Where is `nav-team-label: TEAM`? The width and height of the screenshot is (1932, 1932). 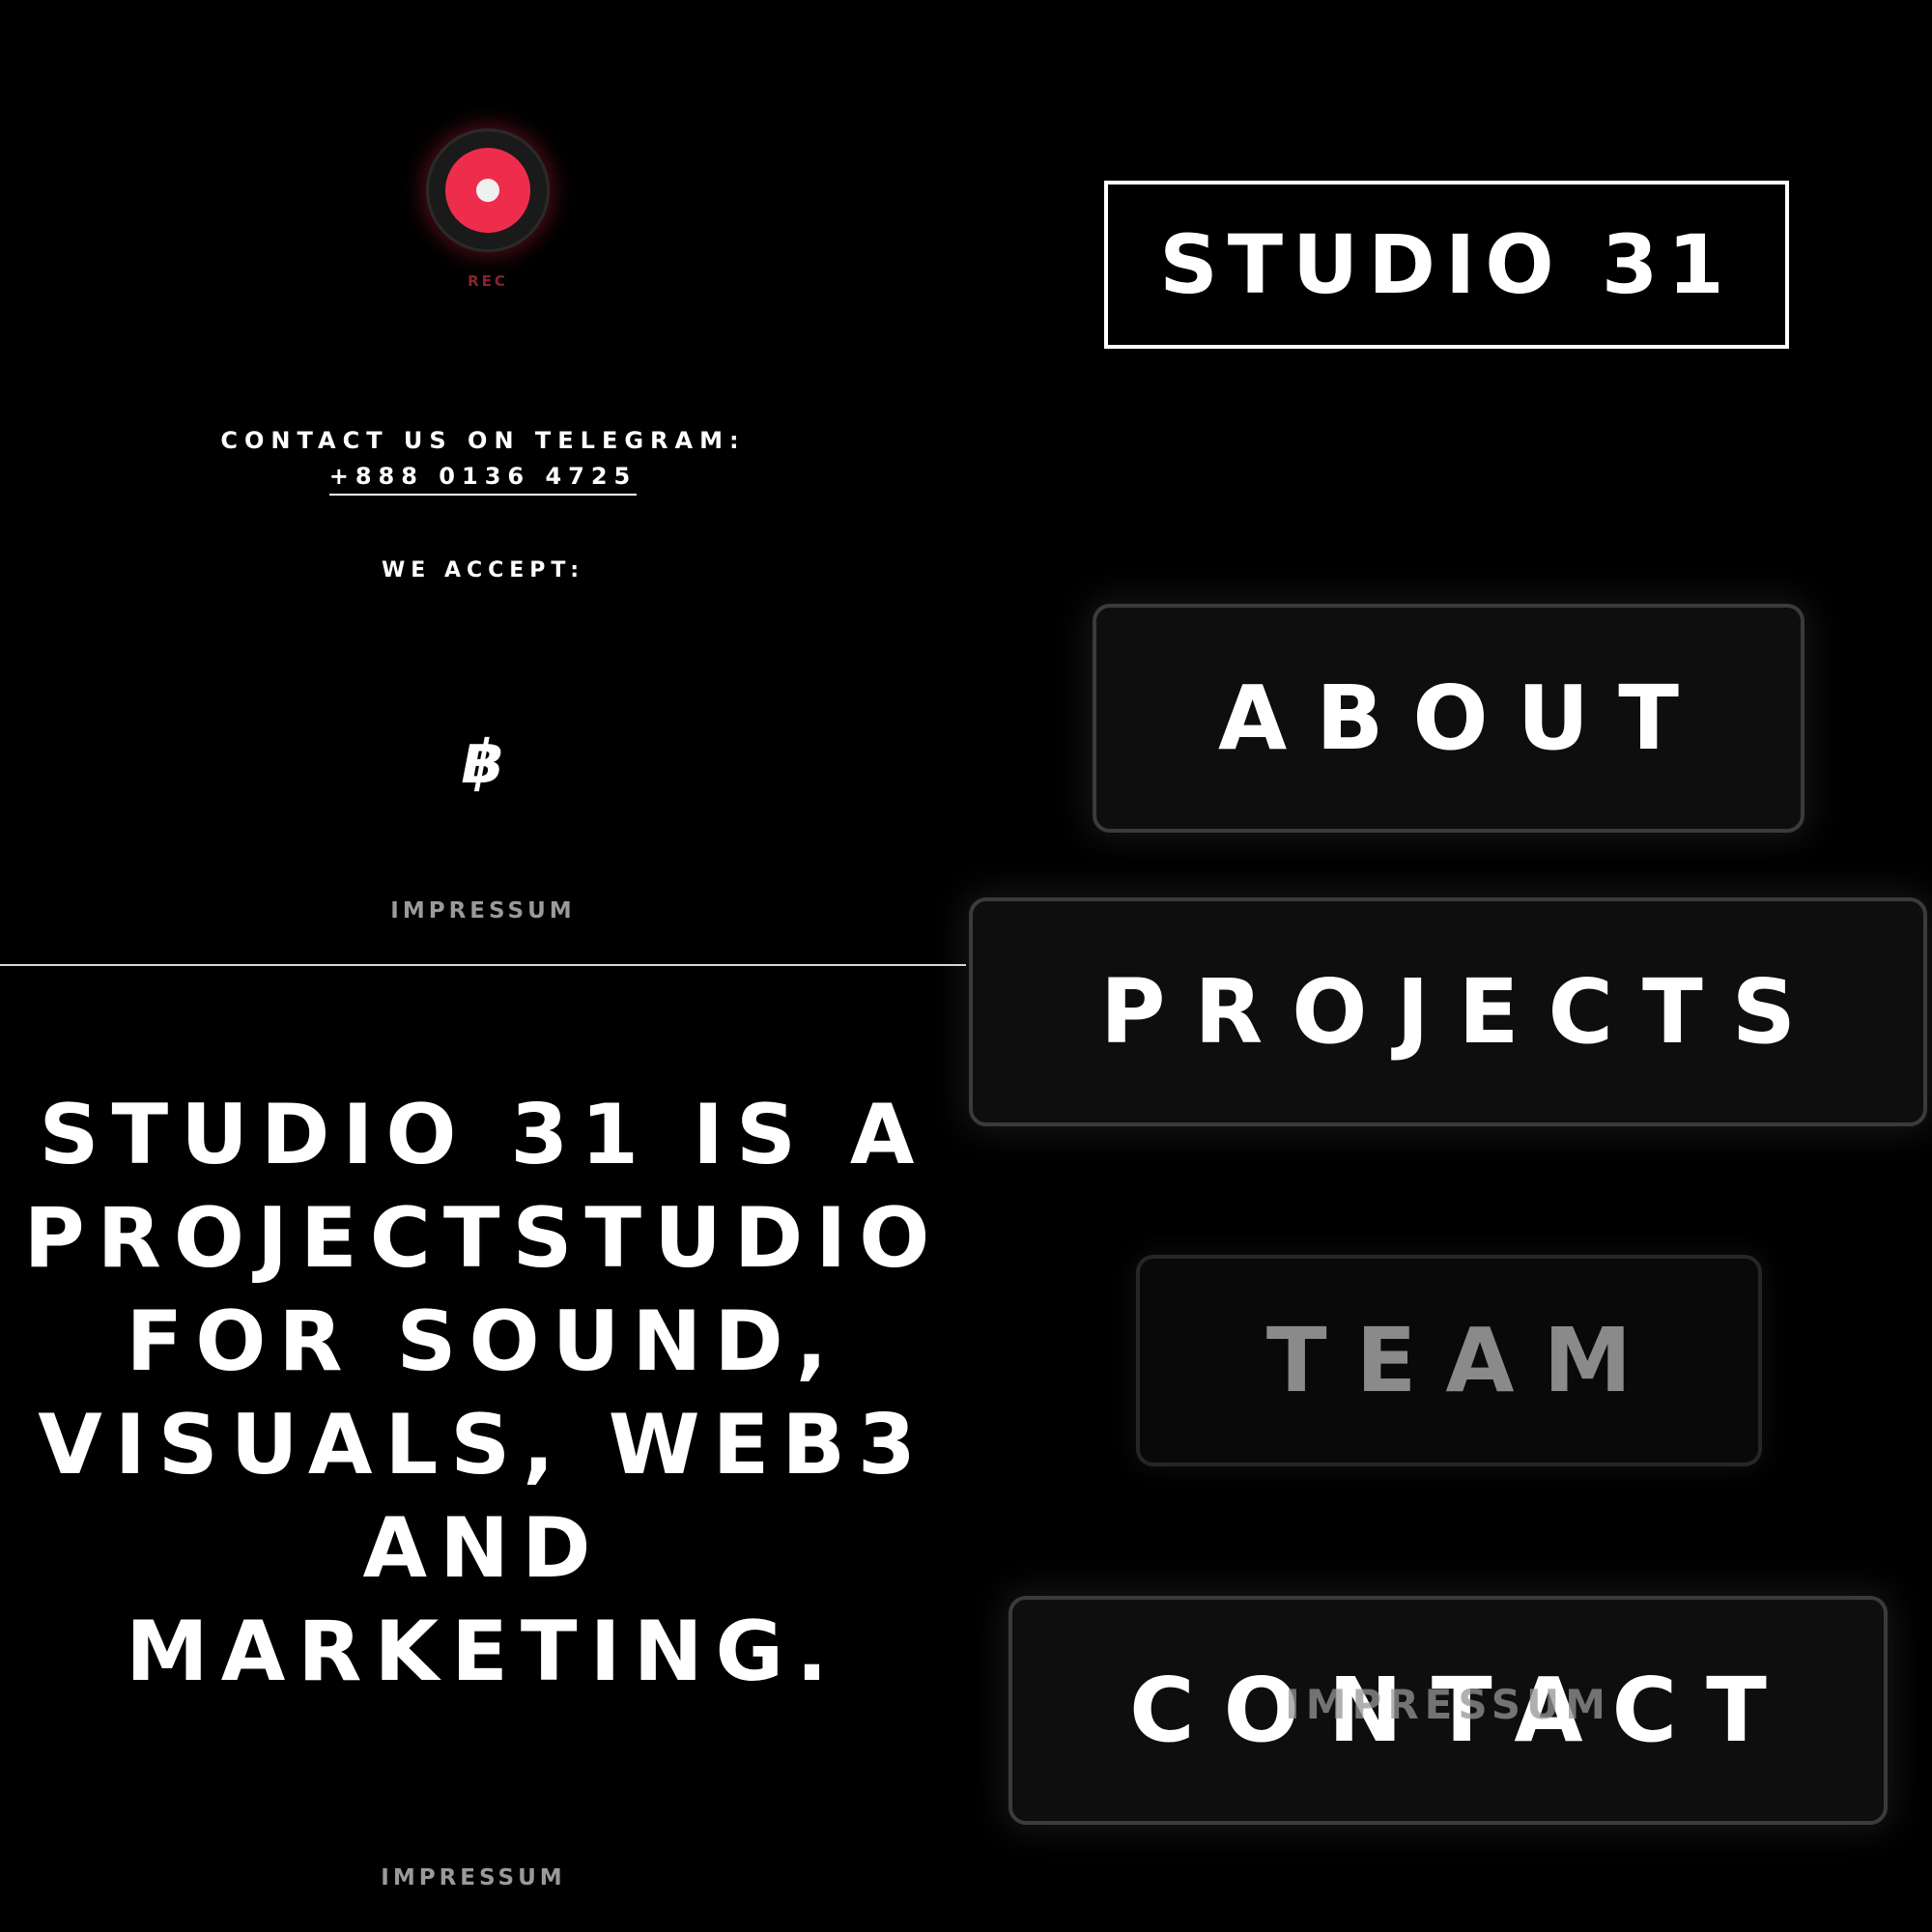 nav-team-label: TEAM is located at coordinates (1463, 1360).